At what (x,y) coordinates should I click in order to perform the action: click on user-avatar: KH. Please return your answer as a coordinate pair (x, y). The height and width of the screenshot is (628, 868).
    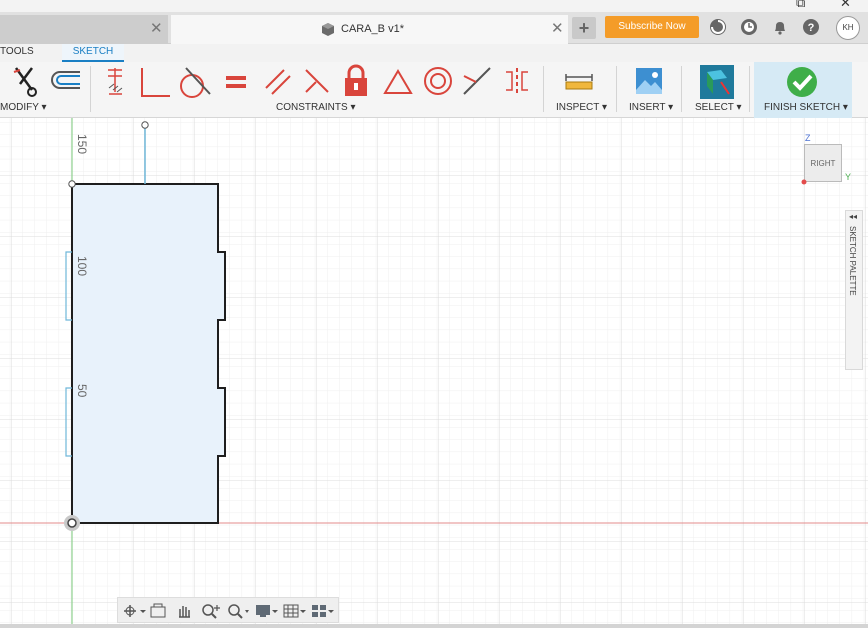
    Looking at the image, I should click on (848, 28).